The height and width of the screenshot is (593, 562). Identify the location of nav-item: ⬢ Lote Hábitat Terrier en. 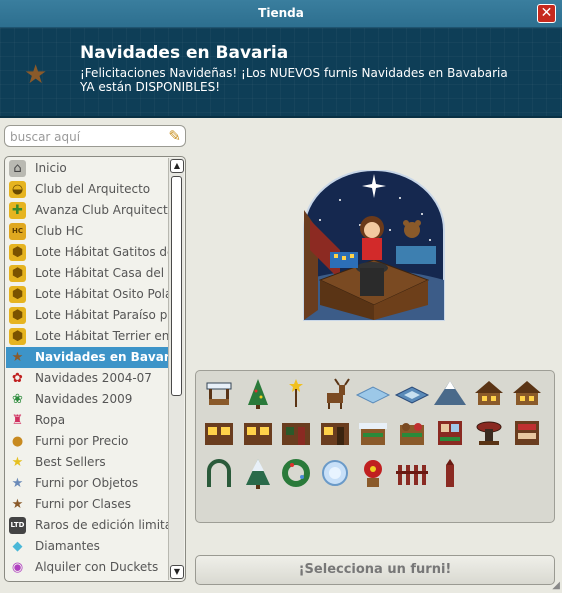
(87, 336).